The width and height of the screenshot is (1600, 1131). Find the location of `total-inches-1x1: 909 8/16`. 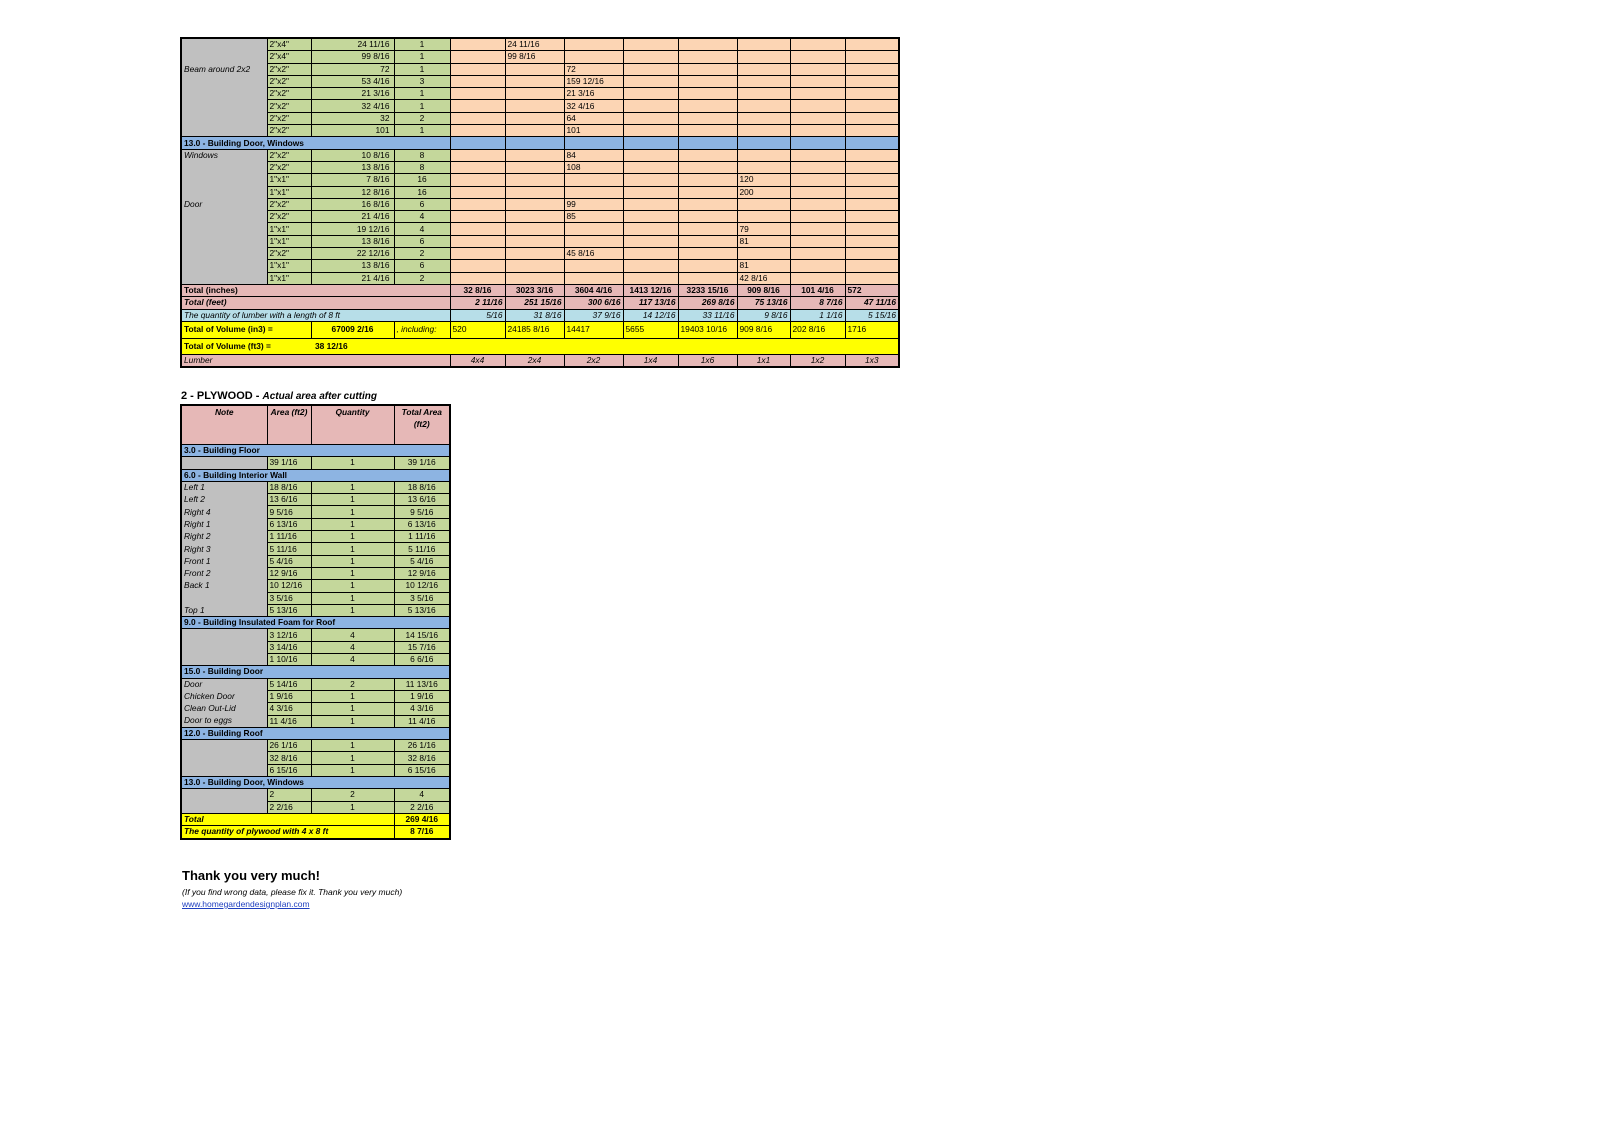

total-inches-1x1: 909 8/16 is located at coordinates (763, 290).